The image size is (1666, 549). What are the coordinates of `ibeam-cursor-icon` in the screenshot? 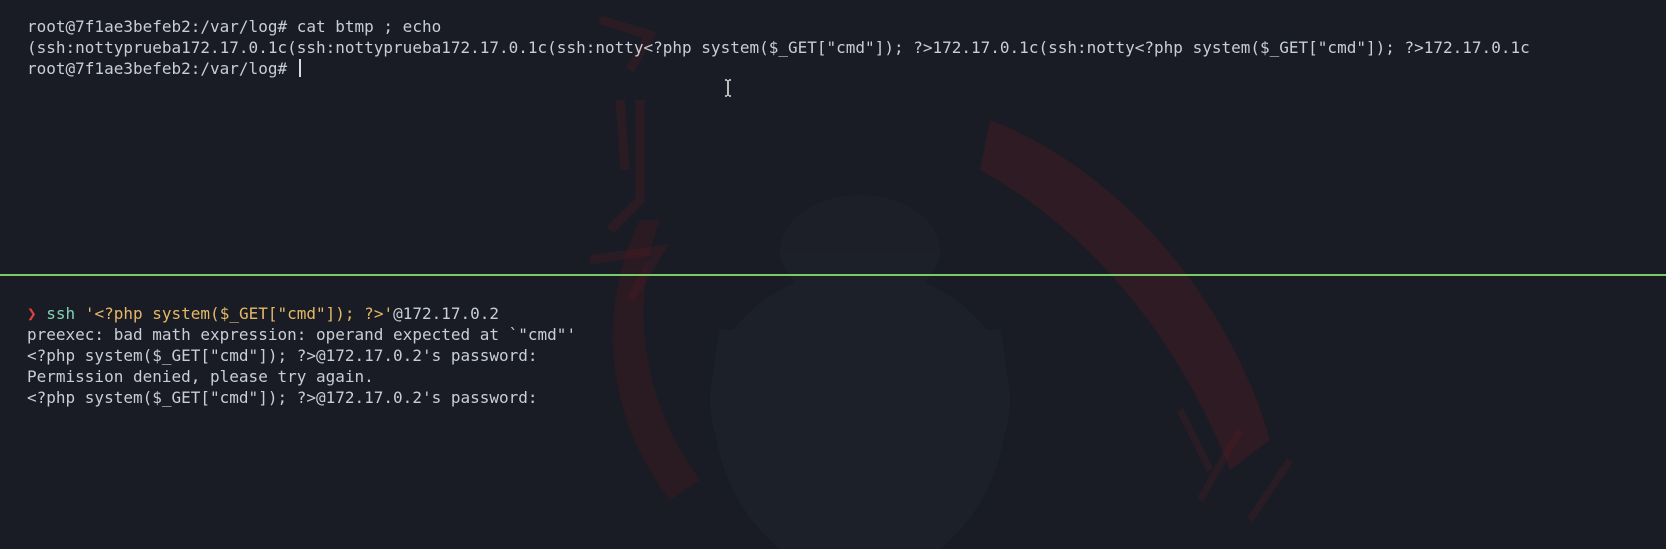 It's located at (728, 88).